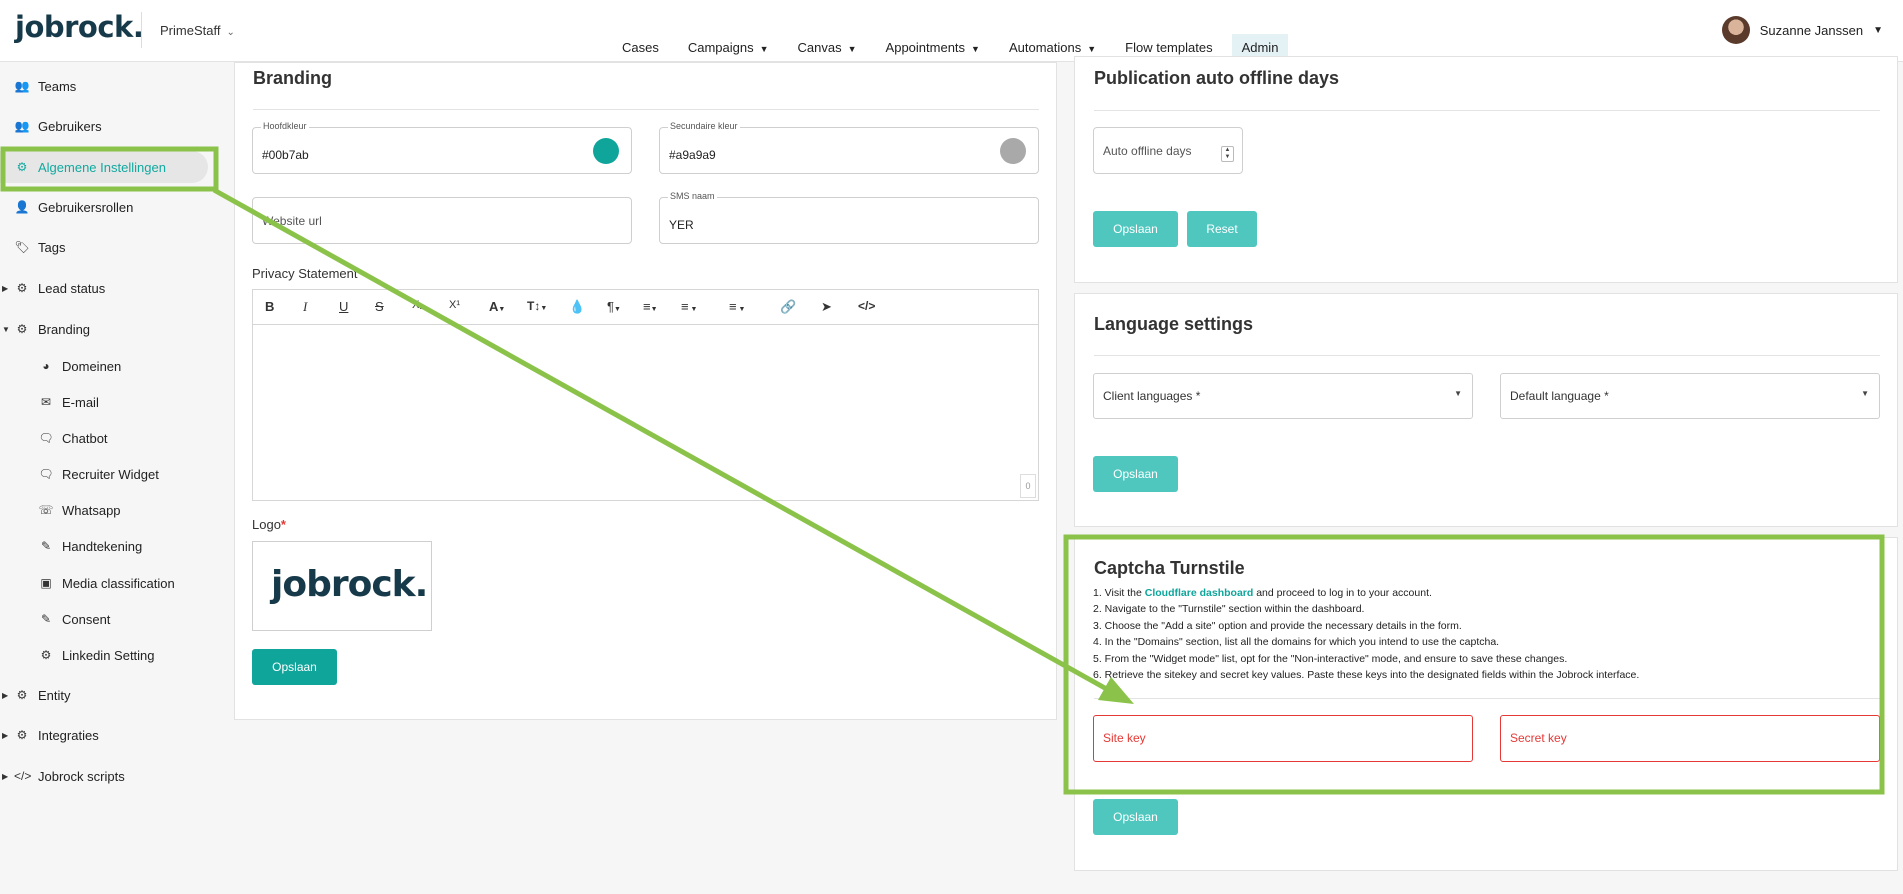 The image size is (1903, 894). Describe the element at coordinates (46, 474) in the screenshot. I see `comment-icon: 🗨` at that location.